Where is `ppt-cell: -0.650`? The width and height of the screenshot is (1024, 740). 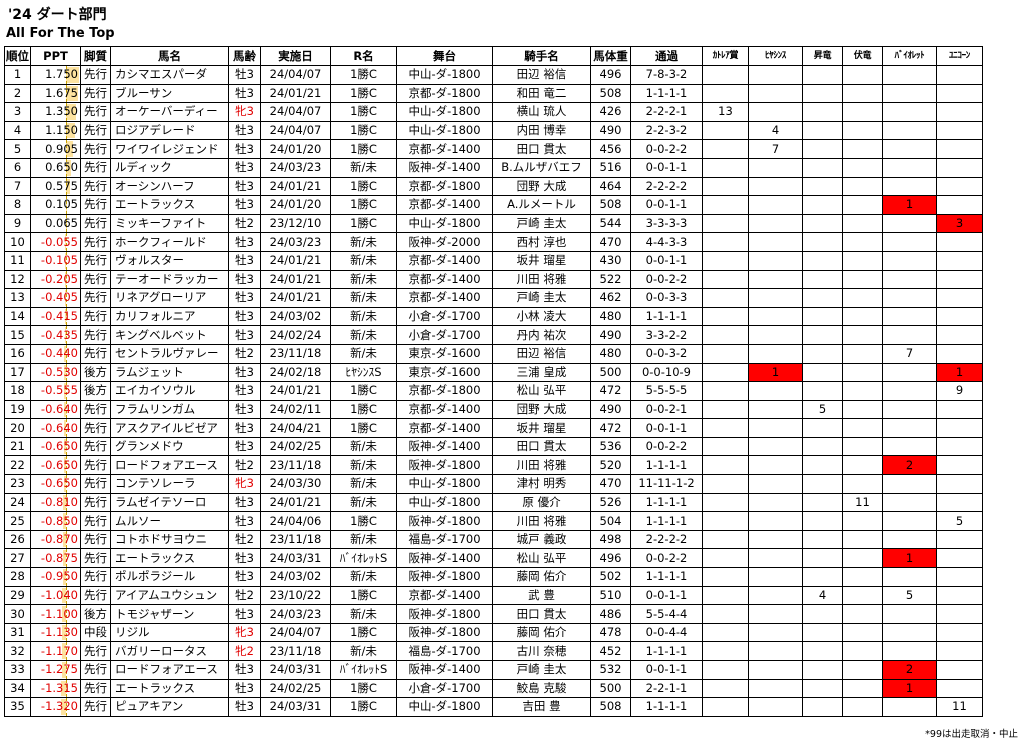
ppt-cell: -0.650 is located at coordinates (55, 446).